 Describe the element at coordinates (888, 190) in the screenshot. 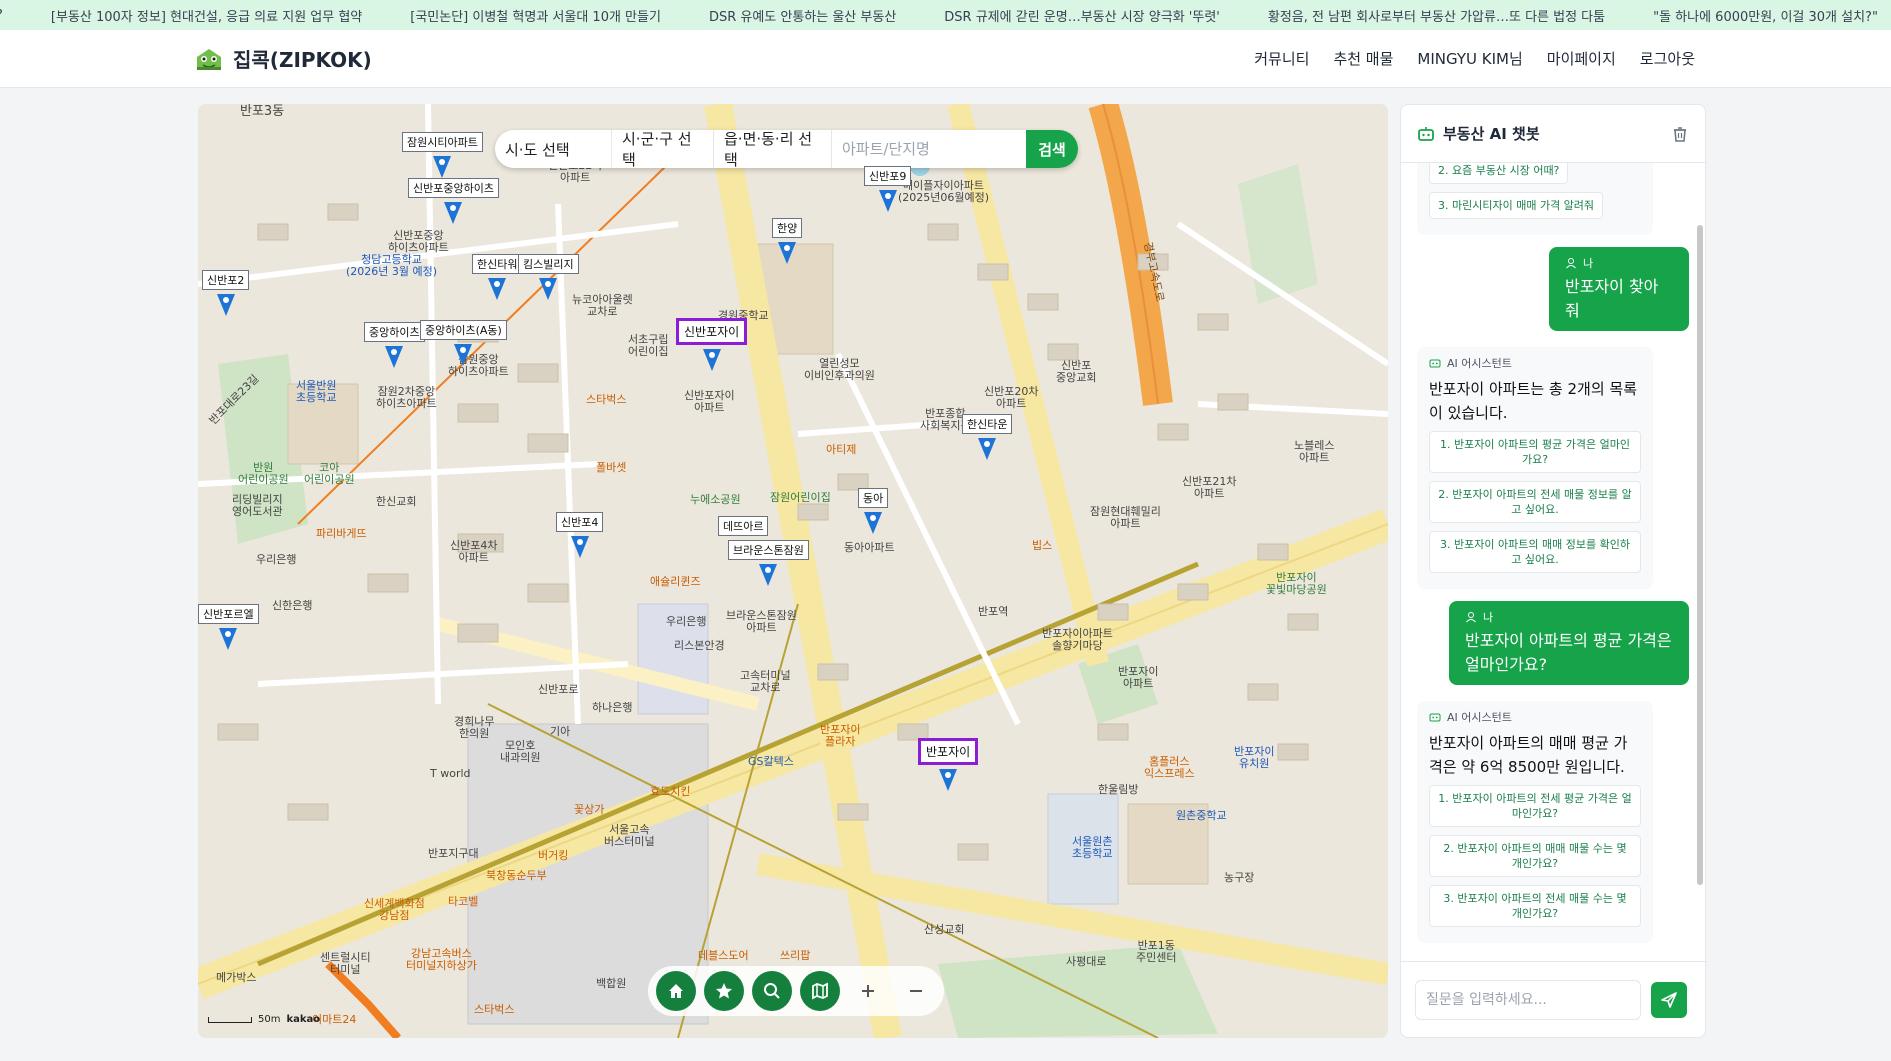

I see `apartment-marker: 신반포9` at that location.